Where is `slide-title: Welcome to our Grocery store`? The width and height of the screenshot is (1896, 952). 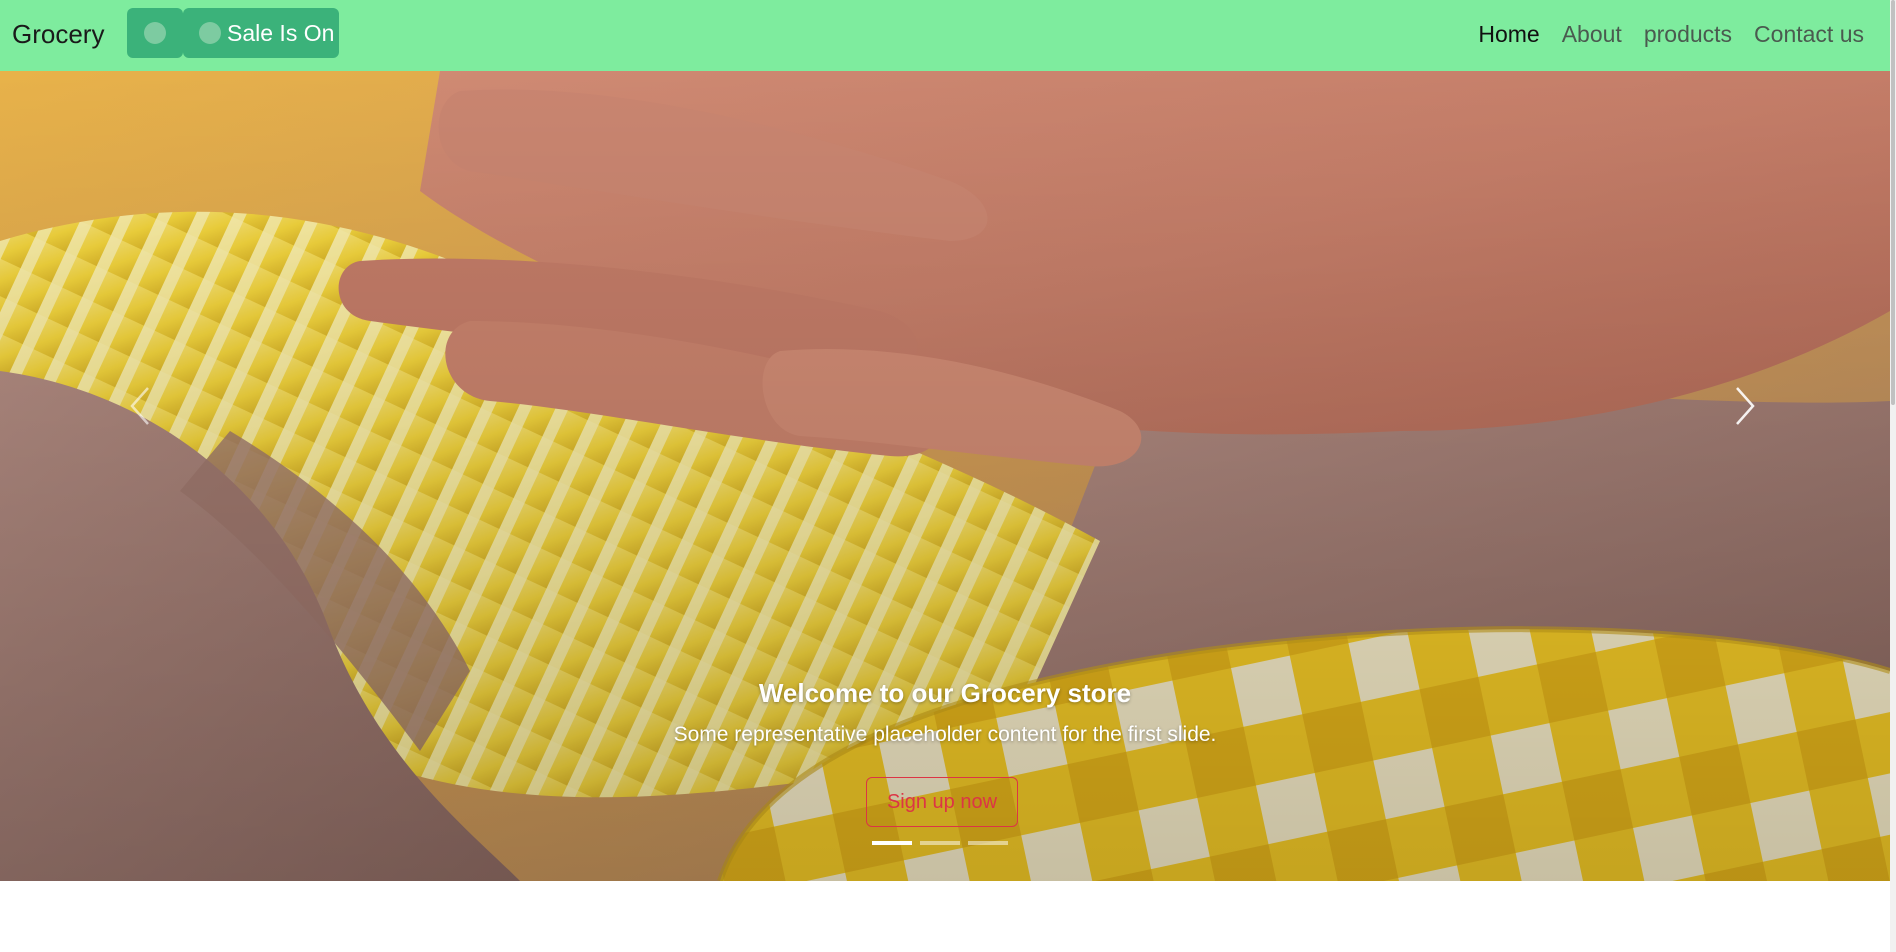 slide-title: Welcome to our Grocery store is located at coordinates (945, 693).